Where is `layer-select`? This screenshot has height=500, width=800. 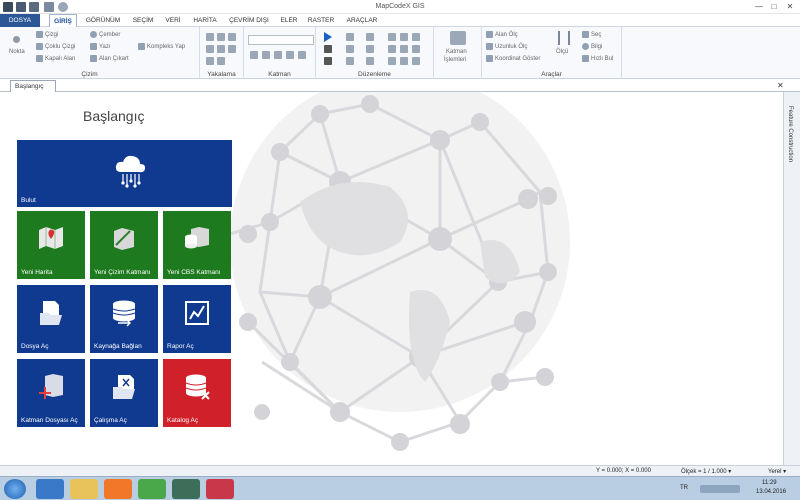
layer-select is located at coordinates (281, 40).